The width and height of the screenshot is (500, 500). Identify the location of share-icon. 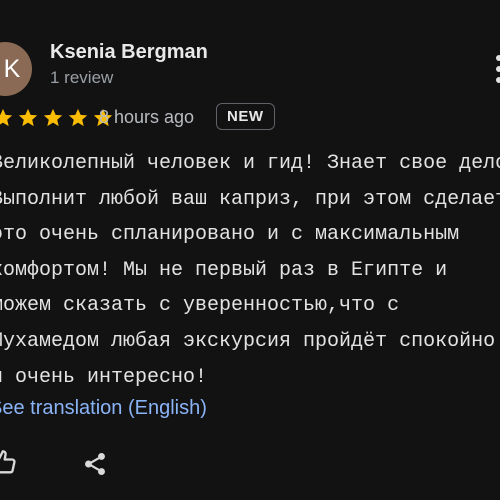
(95, 464).